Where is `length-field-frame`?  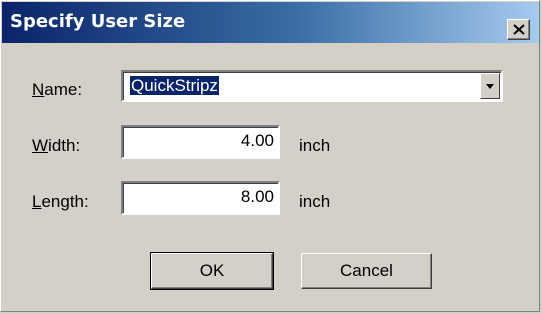 length-field-frame is located at coordinates (200, 198).